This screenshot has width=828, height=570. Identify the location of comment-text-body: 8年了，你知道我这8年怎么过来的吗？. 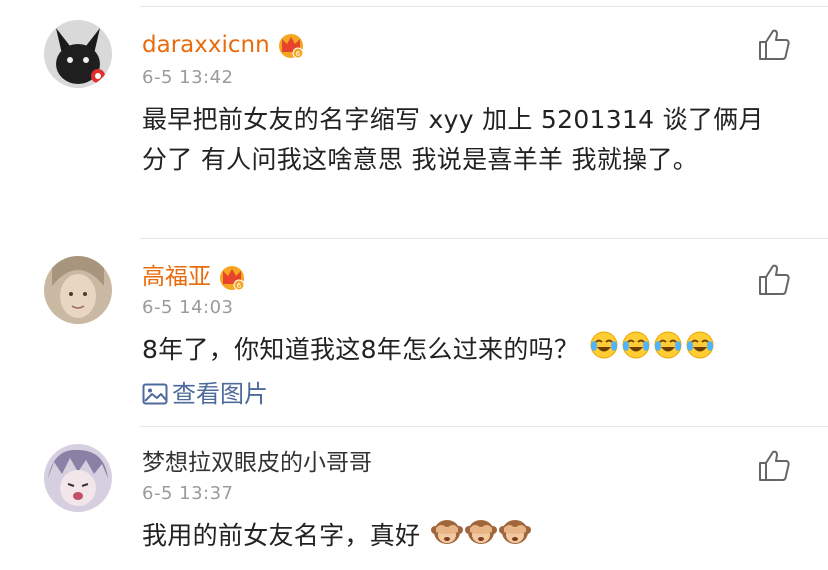
(361, 349).